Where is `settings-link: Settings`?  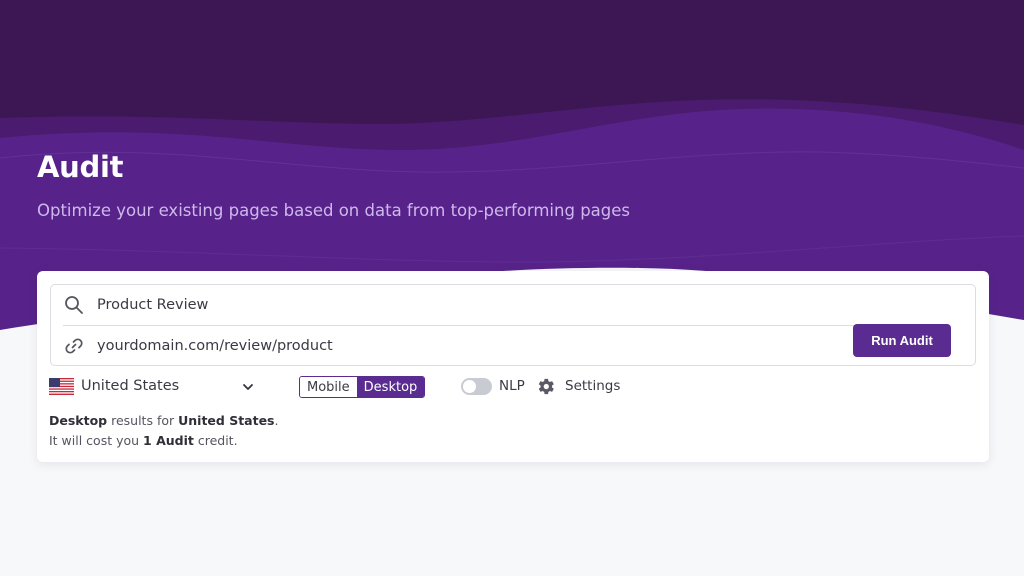
settings-link: Settings is located at coordinates (592, 386).